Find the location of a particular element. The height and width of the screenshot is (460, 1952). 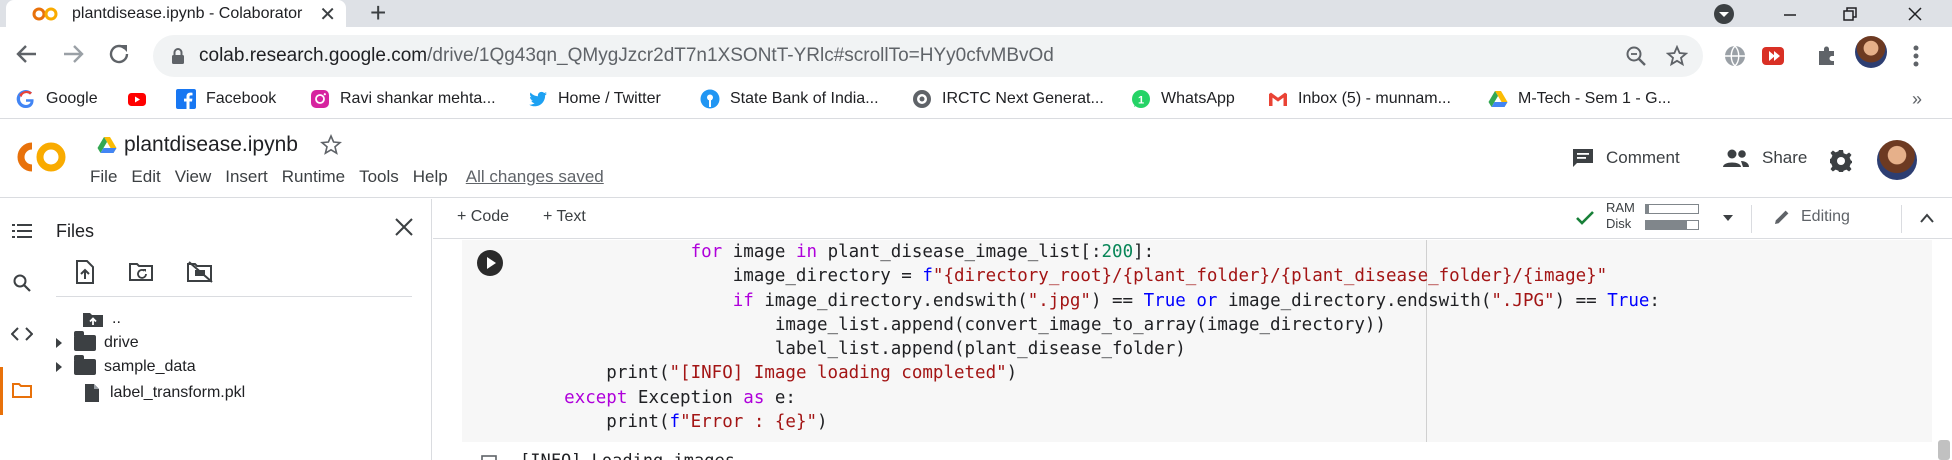

reload-icon is located at coordinates (119, 54).